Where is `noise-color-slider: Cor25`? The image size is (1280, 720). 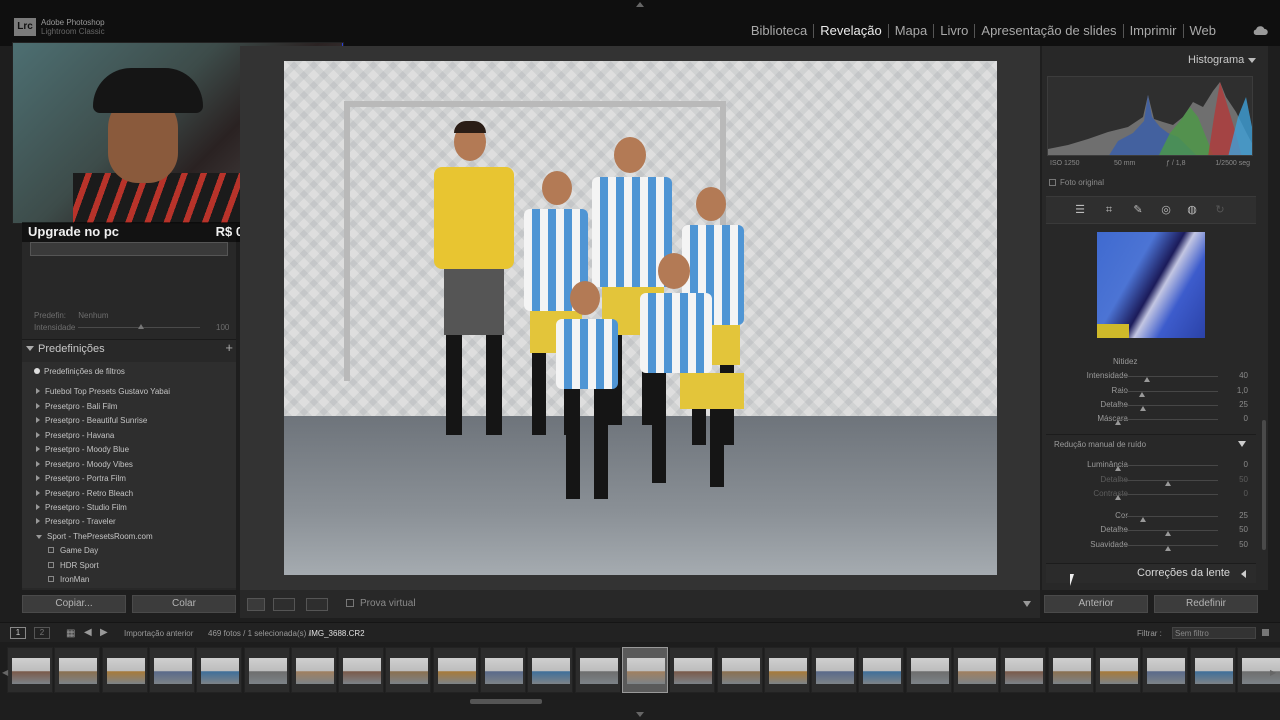
noise-color-slider: Cor25 is located at coordinates (1151, 516).